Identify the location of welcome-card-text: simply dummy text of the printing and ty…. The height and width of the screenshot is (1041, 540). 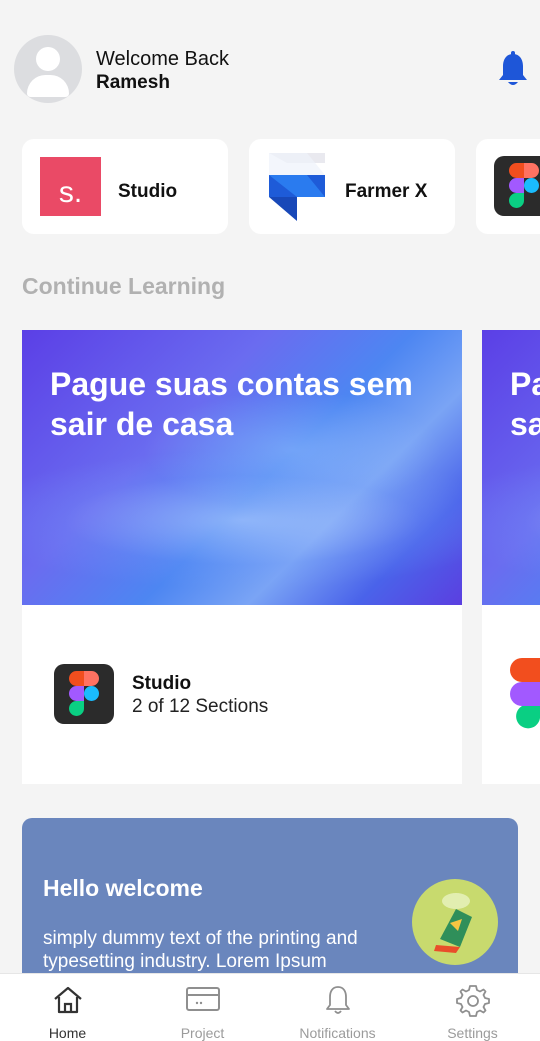
(200, 950).